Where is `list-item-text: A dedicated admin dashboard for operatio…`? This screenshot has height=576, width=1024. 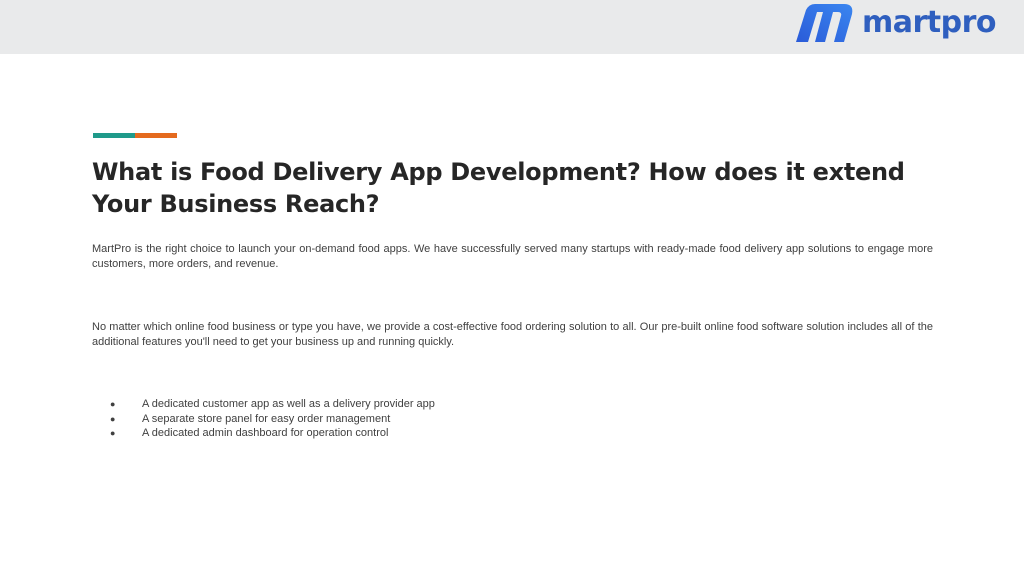 list-item-text: A dedicated admin dashboard for operatio… is located at coordinates (265, 433).